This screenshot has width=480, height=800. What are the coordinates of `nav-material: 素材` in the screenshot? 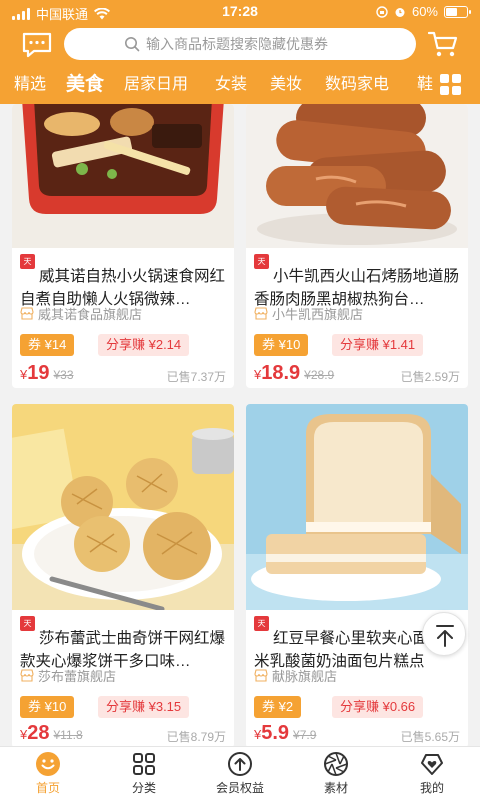 It's located at (336, 775).